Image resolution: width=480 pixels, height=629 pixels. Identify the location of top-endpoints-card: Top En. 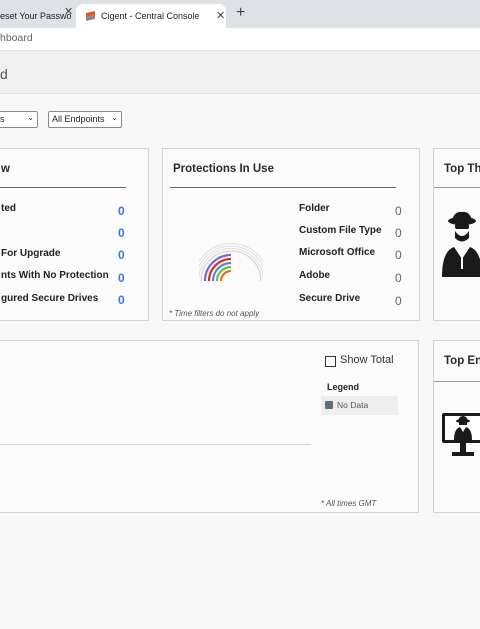
(456, 426).